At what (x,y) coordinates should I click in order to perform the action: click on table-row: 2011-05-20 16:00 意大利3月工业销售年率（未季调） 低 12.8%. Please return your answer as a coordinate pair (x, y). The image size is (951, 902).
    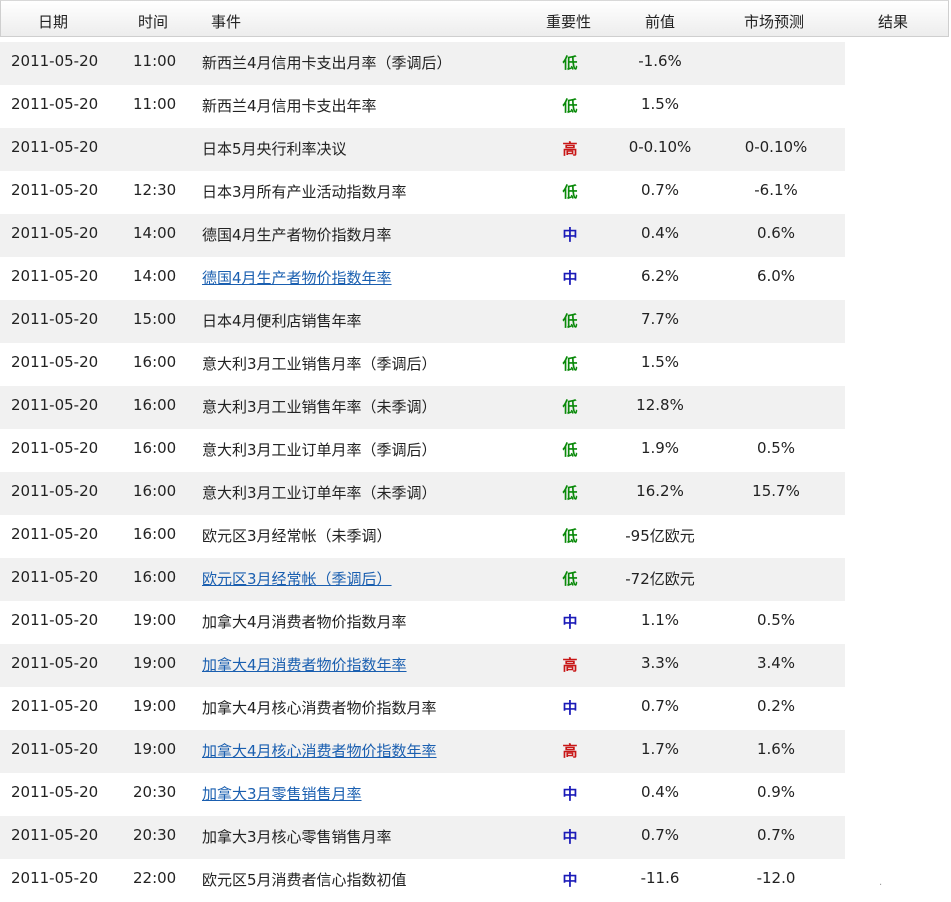
    Looking at the image, I should click on (422, 407).